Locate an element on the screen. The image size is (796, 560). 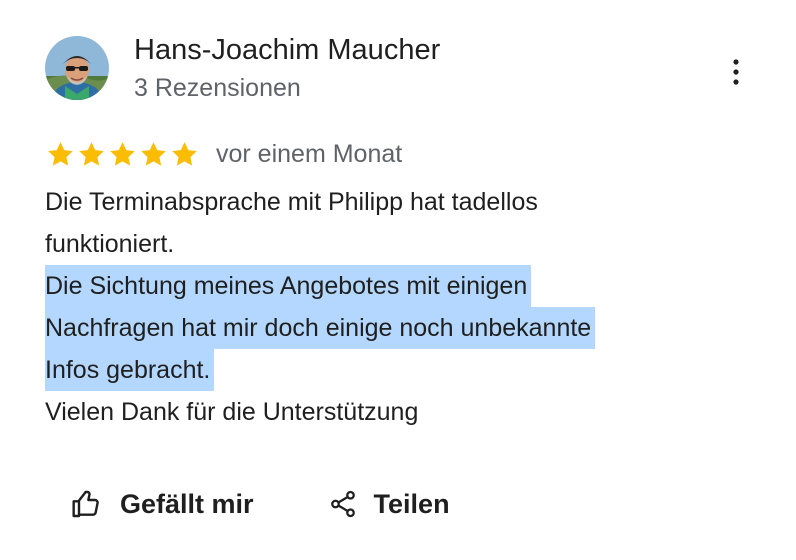
more-options-button is located at coordinates (736, 72).